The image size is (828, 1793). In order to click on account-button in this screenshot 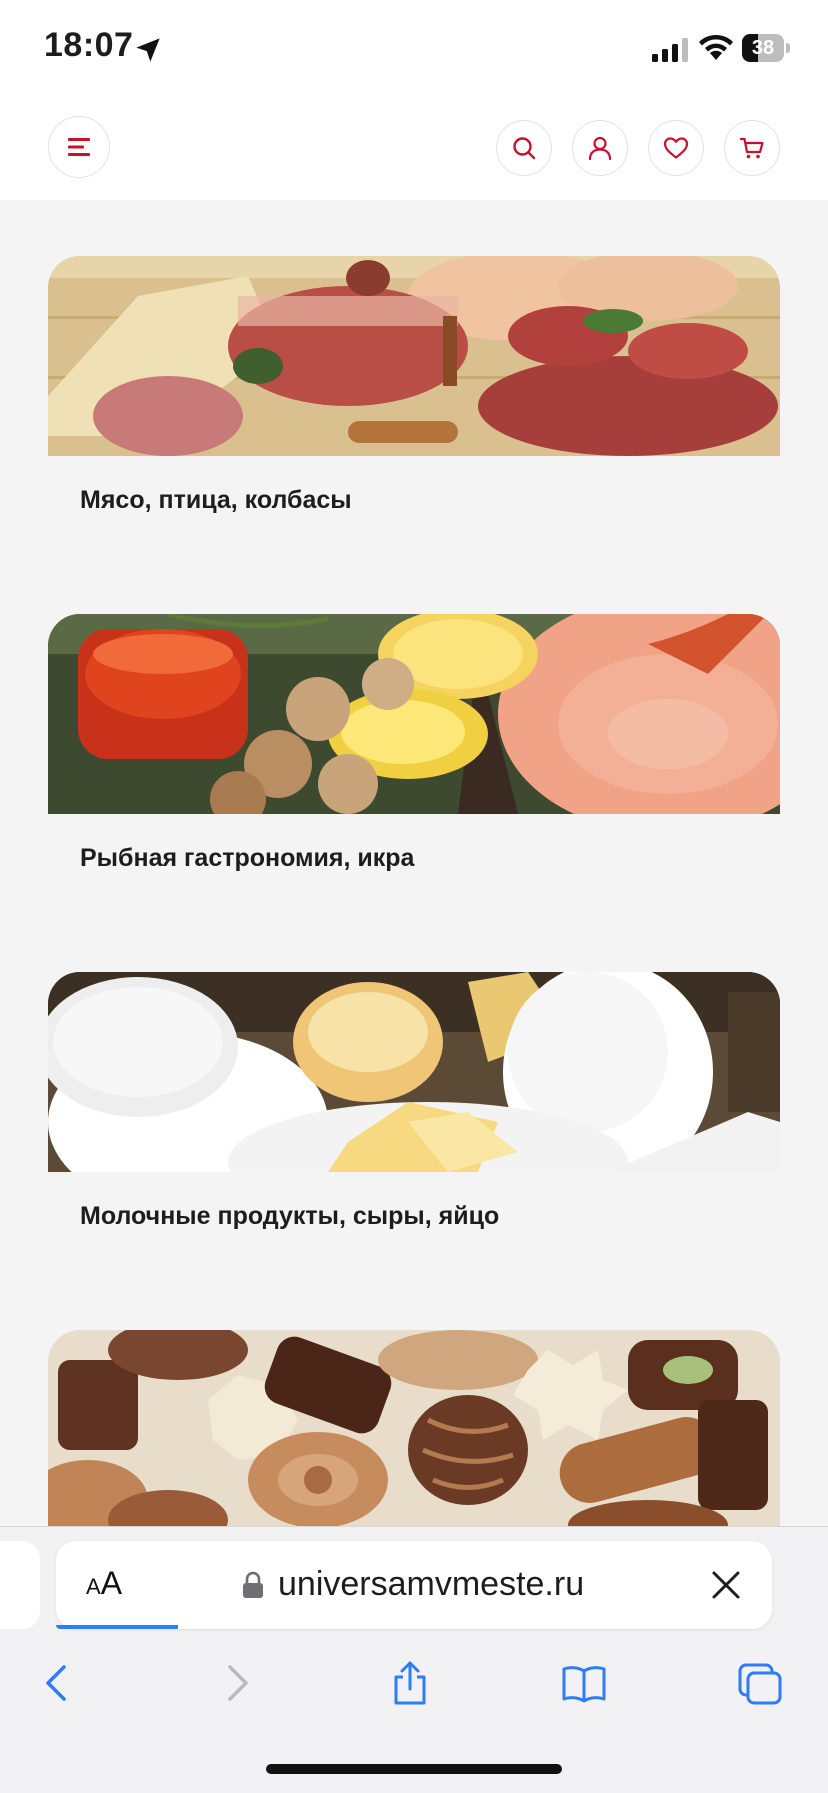, I will do `click(600, 148)`.